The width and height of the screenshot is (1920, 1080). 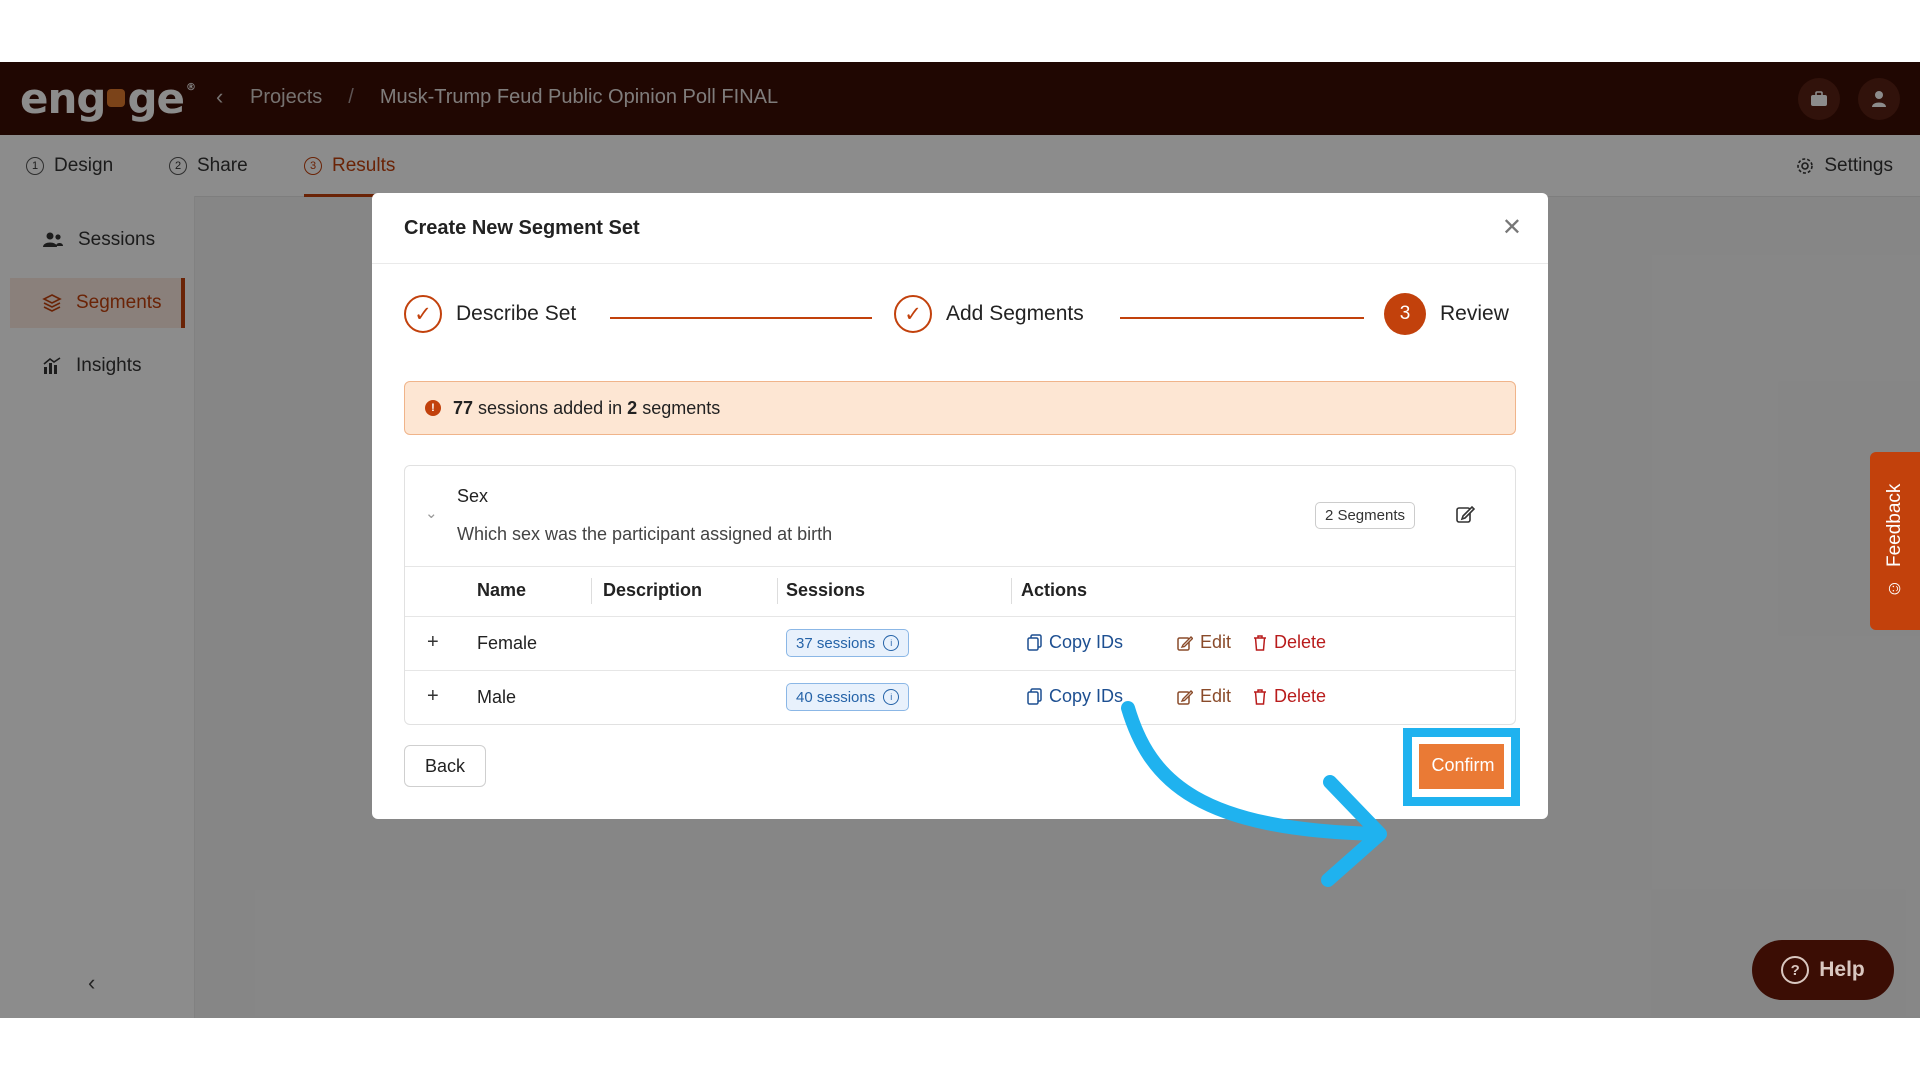 What do you see at coordinates (1260, 642) in the screenshot?
I see `trash-icon` at bounding box center [1260, 642].